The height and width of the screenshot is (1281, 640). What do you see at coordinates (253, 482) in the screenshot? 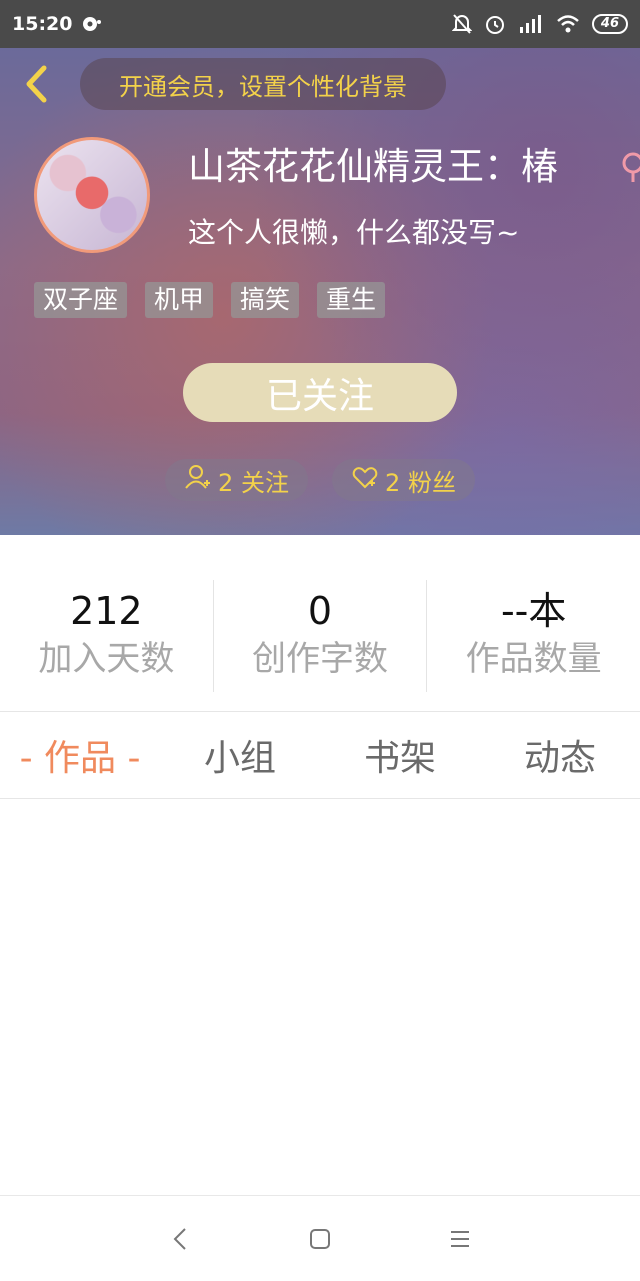
I see `following-count: 2 关注` at bounding box center [253, 482].